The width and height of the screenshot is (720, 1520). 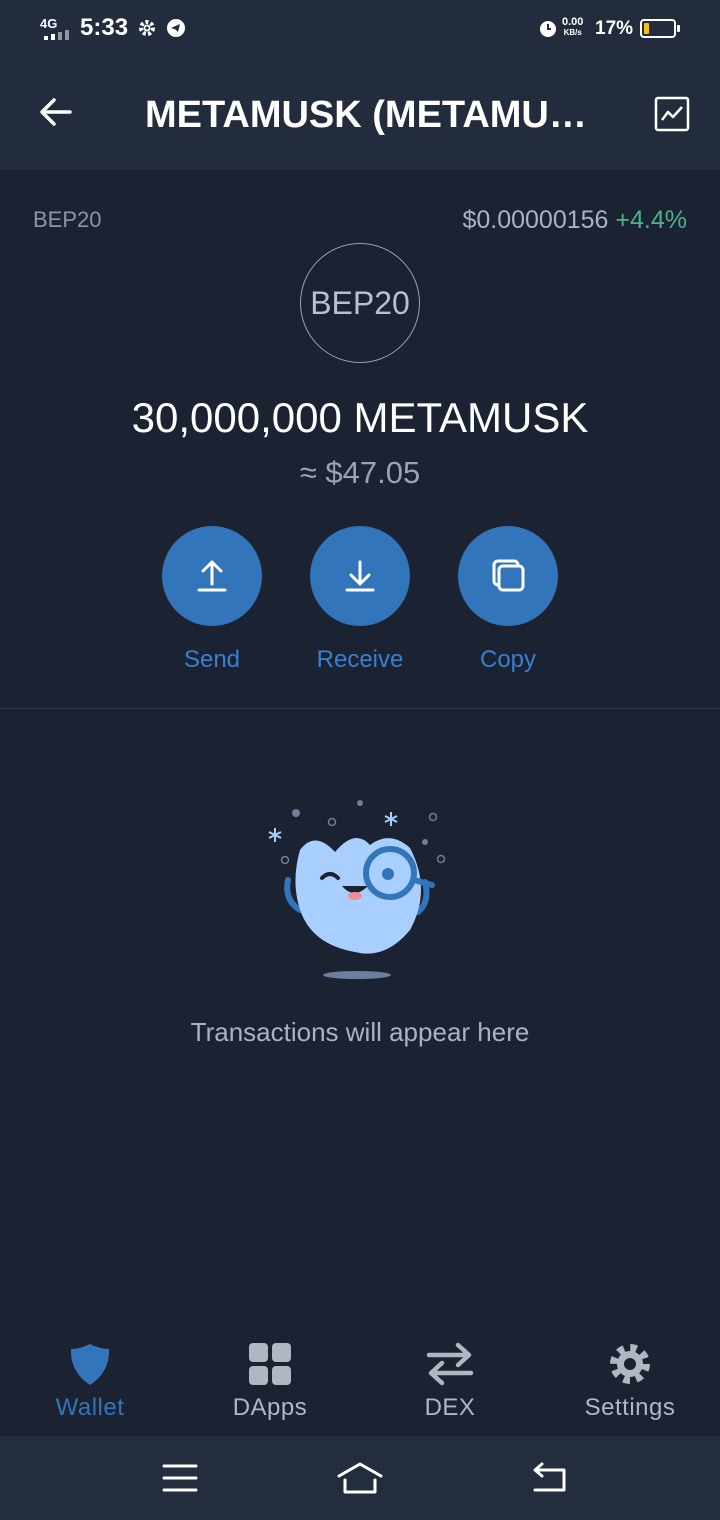 I want to click on tab-wallet: Wallet, so click(x=90, y=1382).